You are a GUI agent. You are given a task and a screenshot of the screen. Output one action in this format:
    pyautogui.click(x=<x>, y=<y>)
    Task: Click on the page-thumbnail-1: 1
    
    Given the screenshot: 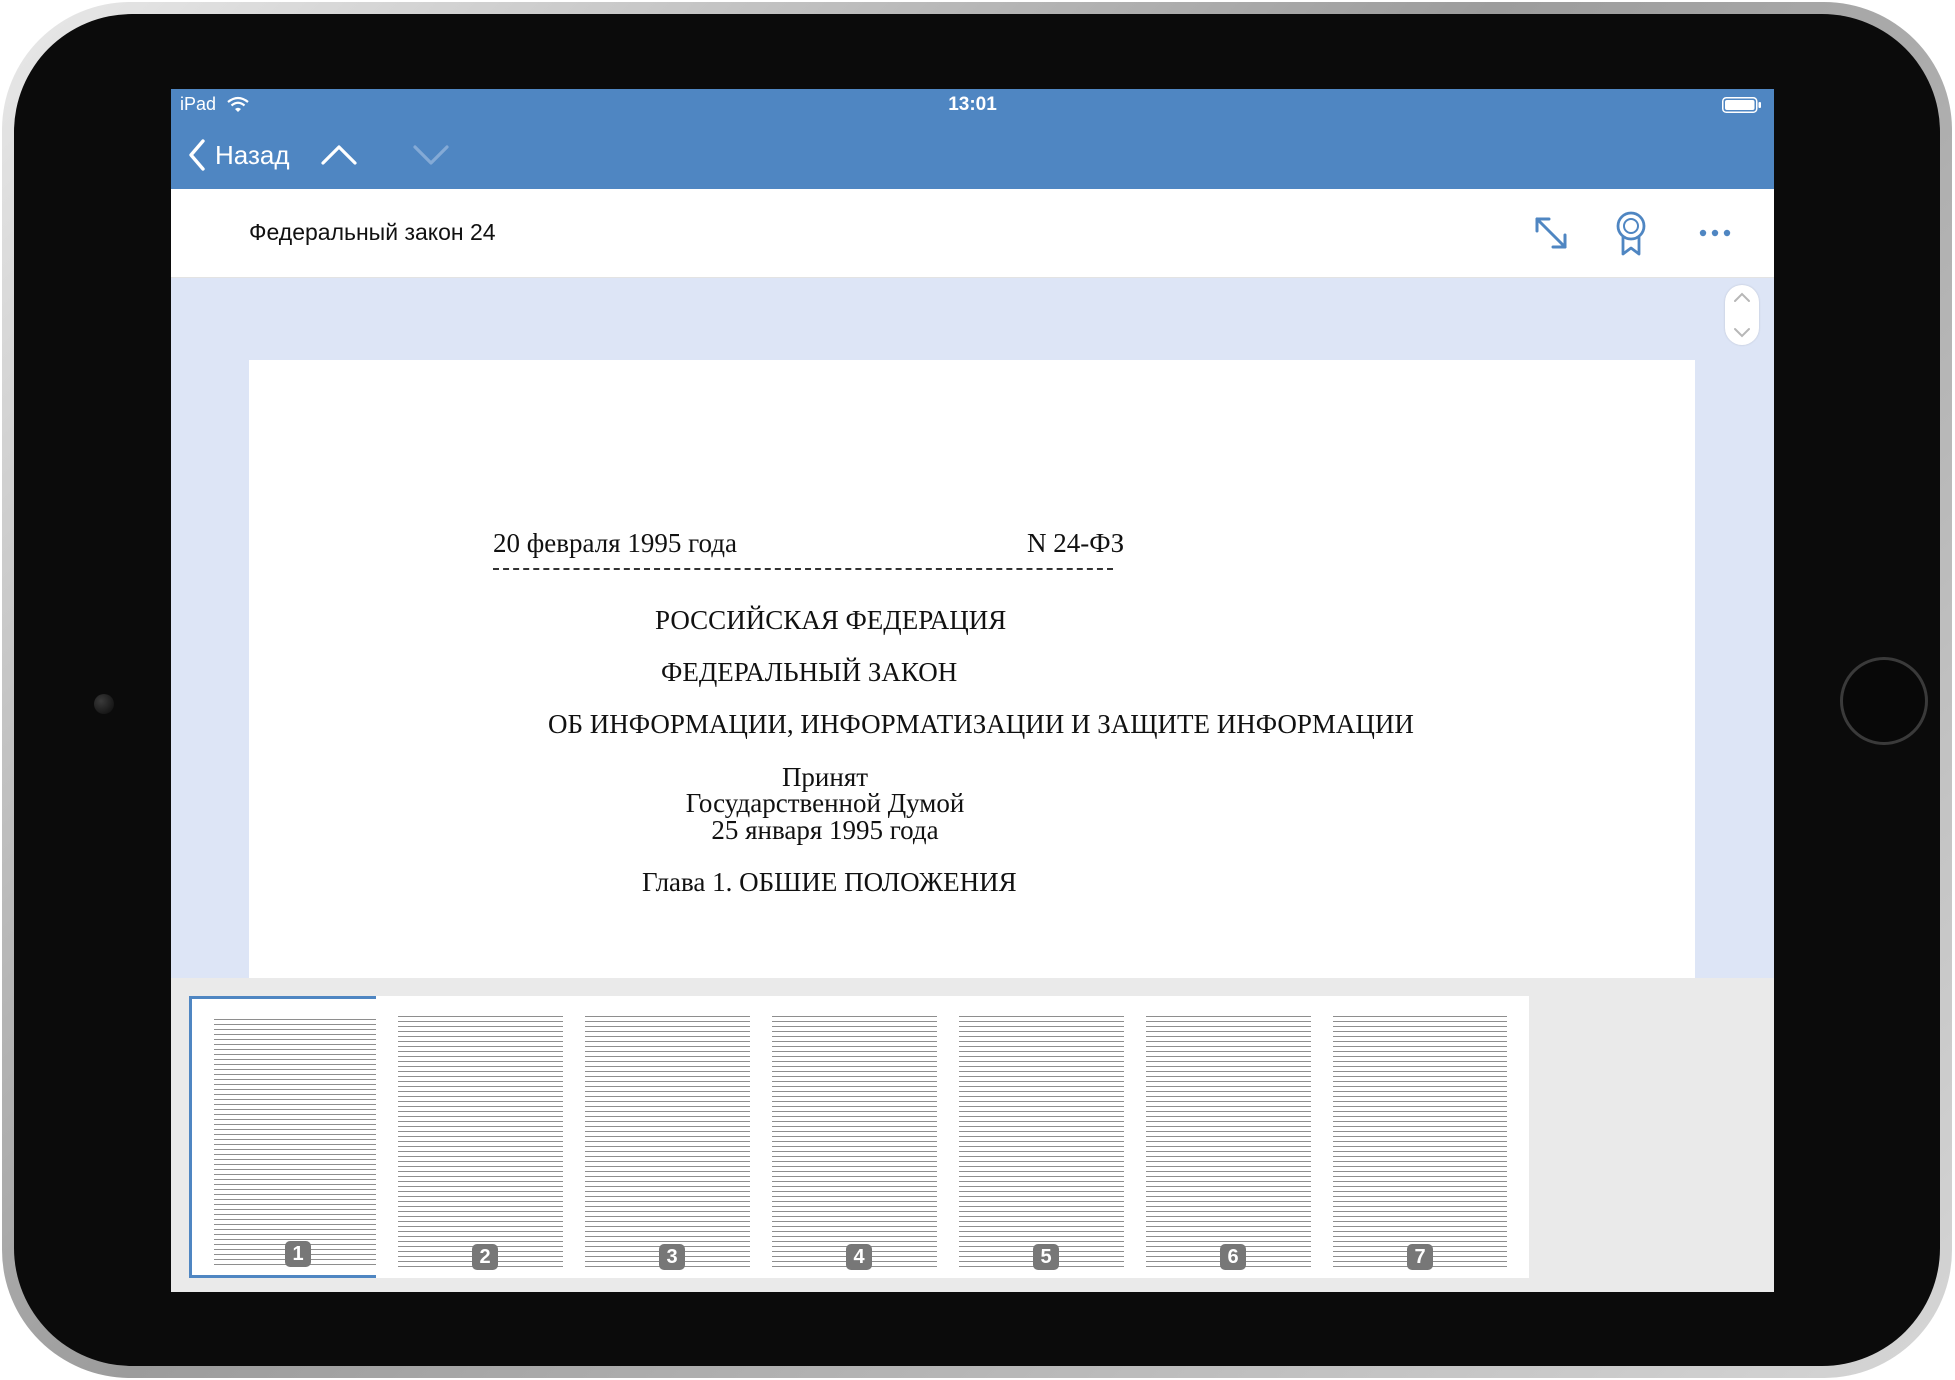 What is the action you would take?
    pyautogui.click(x=298, y=1137)
    